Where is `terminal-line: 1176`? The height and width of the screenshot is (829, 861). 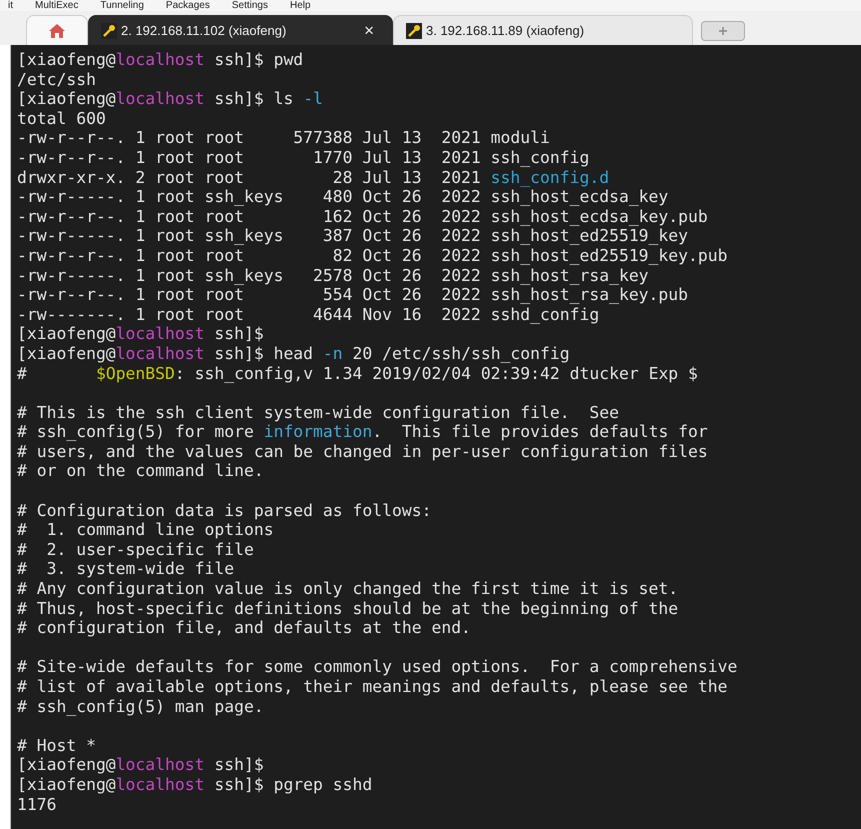 terminal-line: 1176 is located at coordinates (37, 804).